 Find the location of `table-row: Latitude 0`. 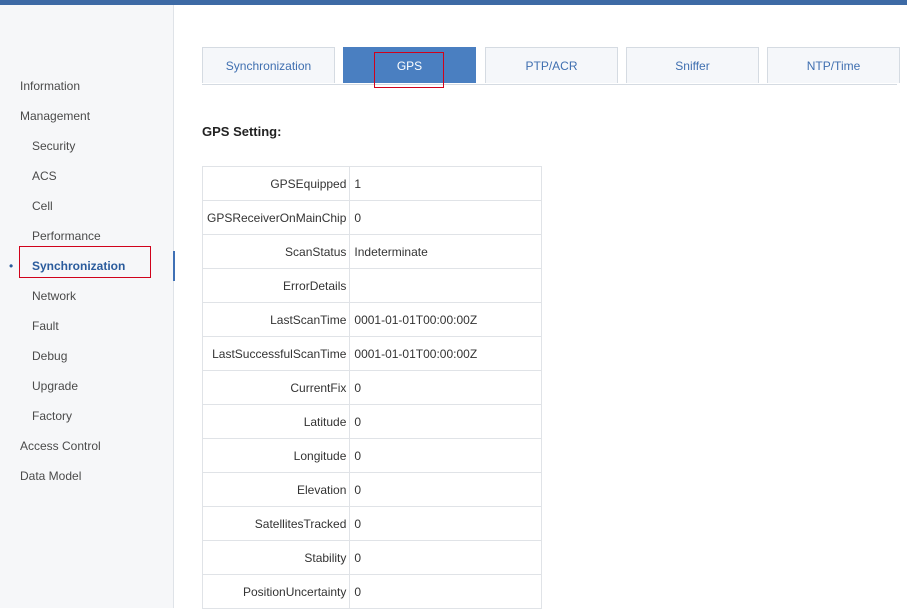

table-row: Latitude 0 is located at coordinates (371, 421).